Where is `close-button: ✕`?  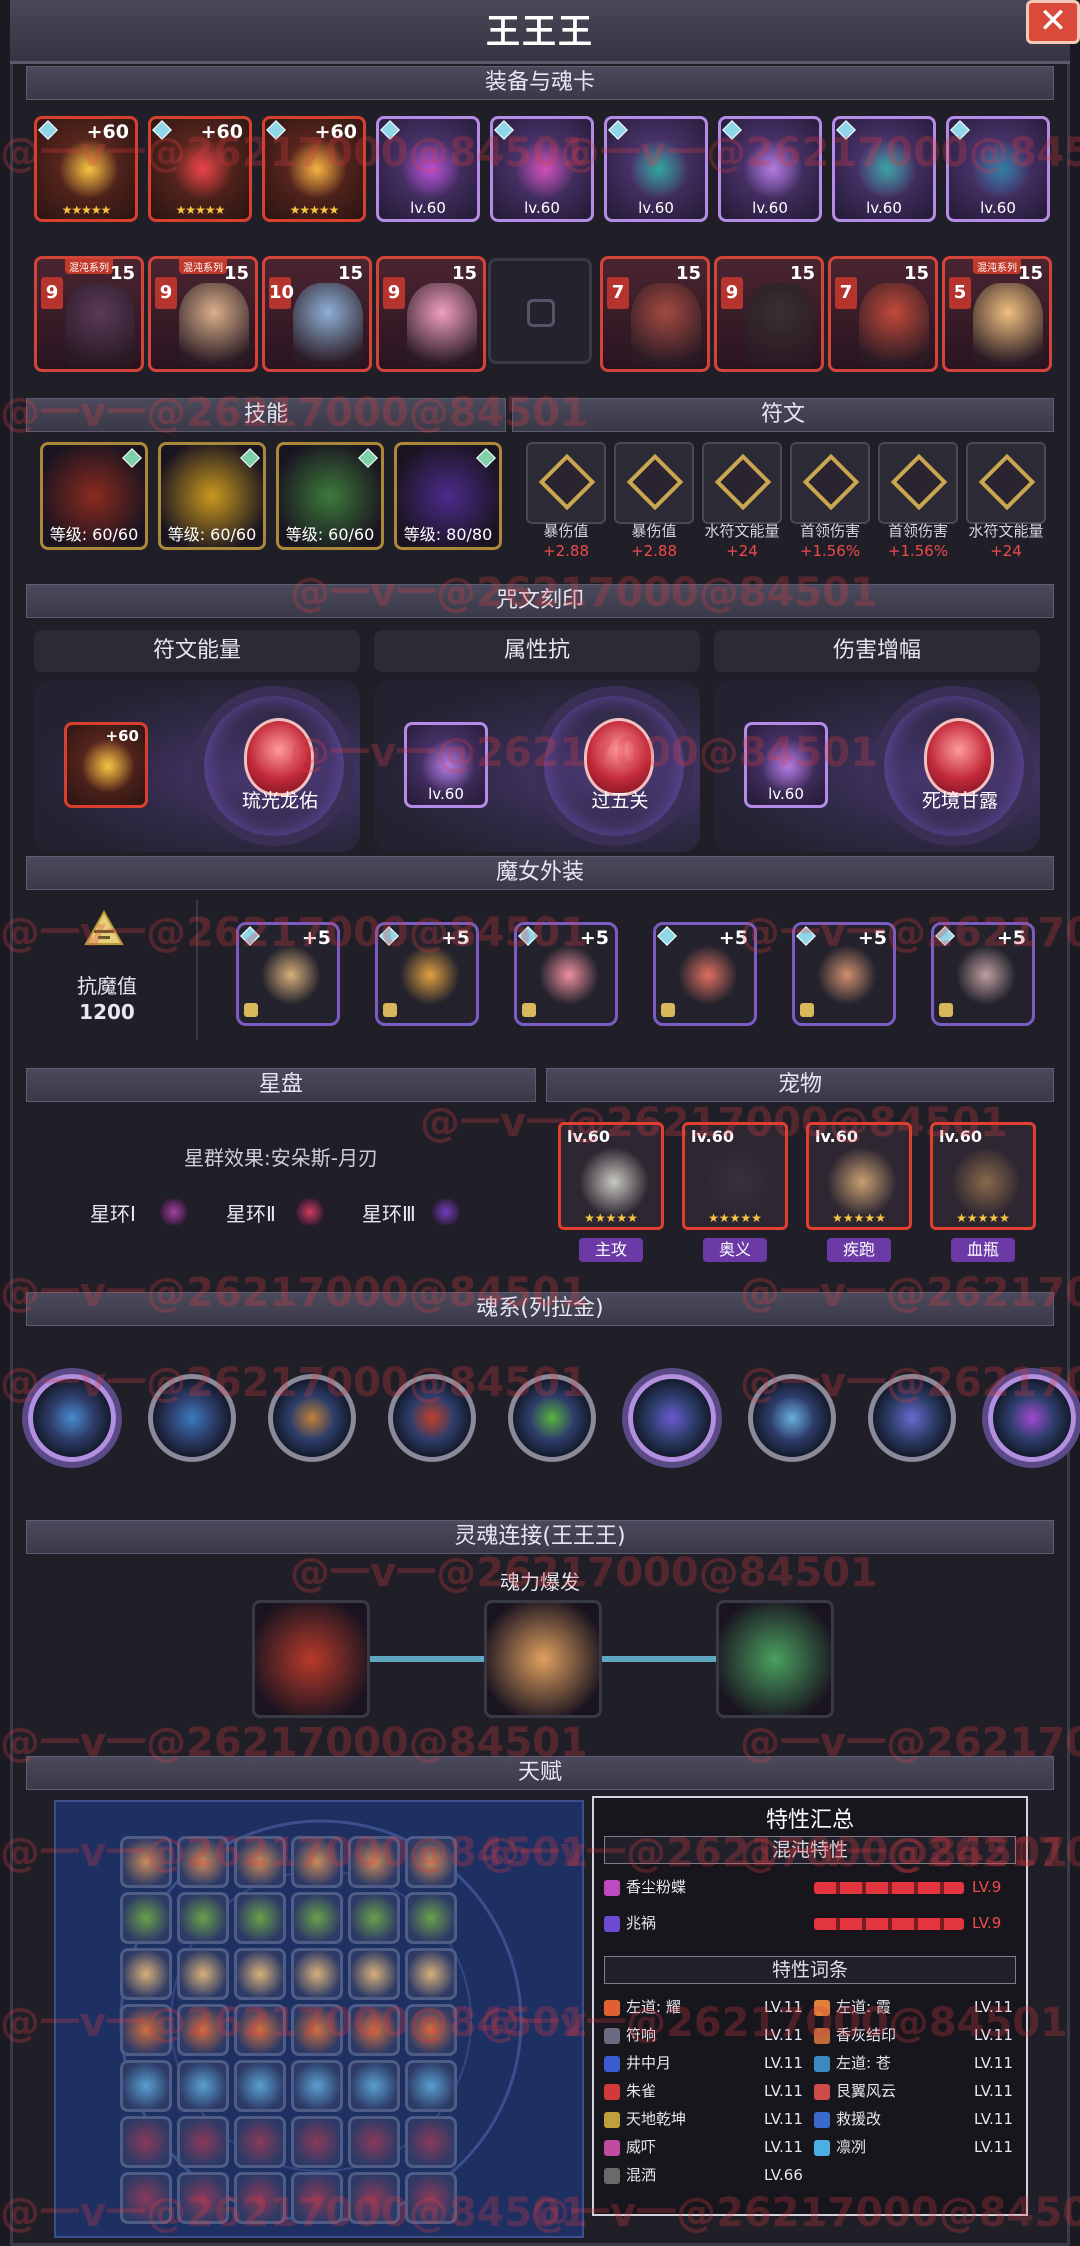 close-button: ✕ is located at coordinates (1053, 22).